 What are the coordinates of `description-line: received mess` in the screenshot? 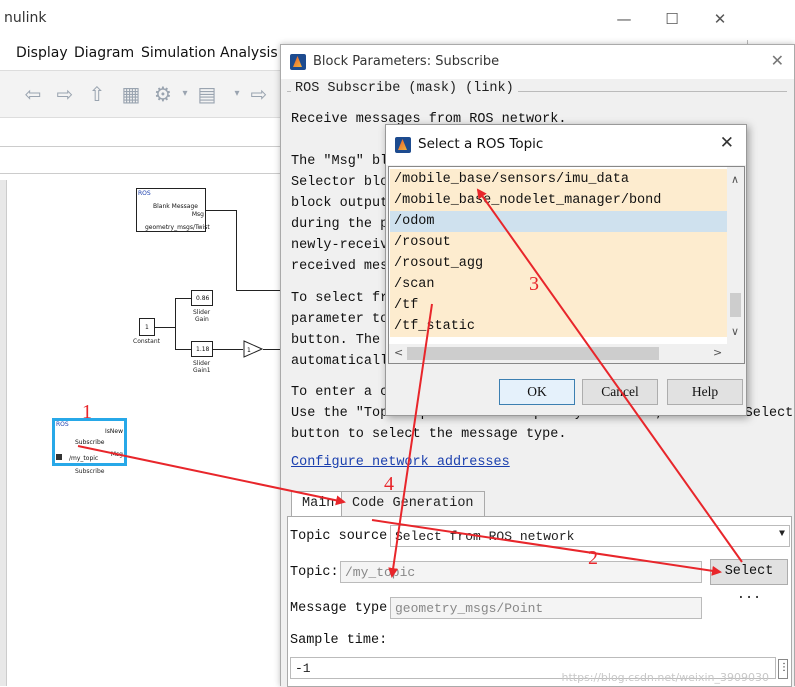 It's located at (344, 266).